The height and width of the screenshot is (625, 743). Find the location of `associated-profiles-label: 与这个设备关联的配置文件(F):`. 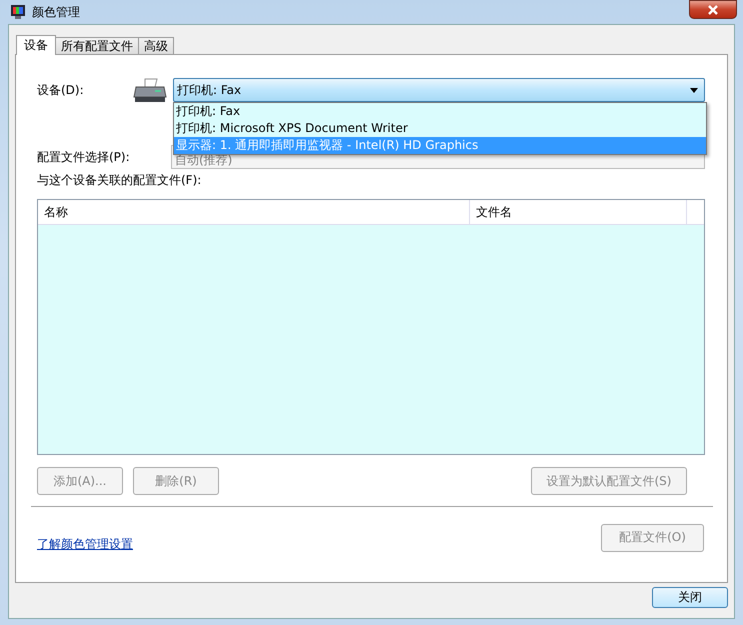

associated-profiles-label: 与这个设备关联的配置文件(F): is located at coordinates (119, 180).